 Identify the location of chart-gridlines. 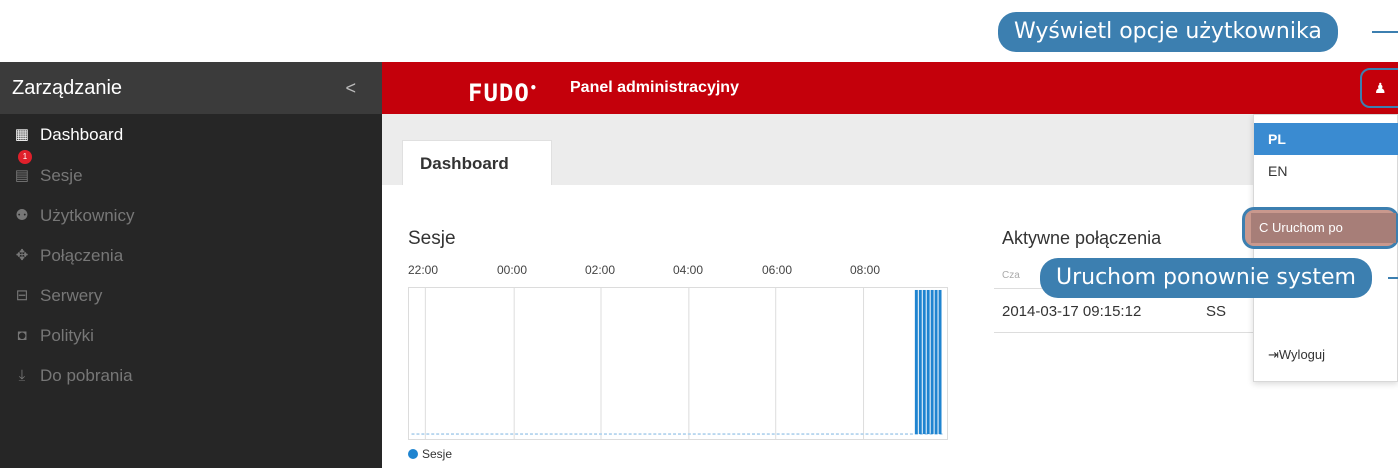
(644, 363).